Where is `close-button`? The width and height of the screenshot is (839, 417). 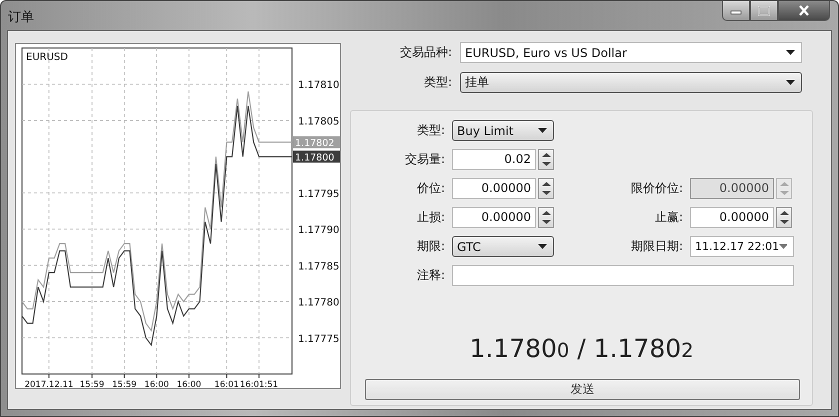
close-button is located at coordinates (804, 11).